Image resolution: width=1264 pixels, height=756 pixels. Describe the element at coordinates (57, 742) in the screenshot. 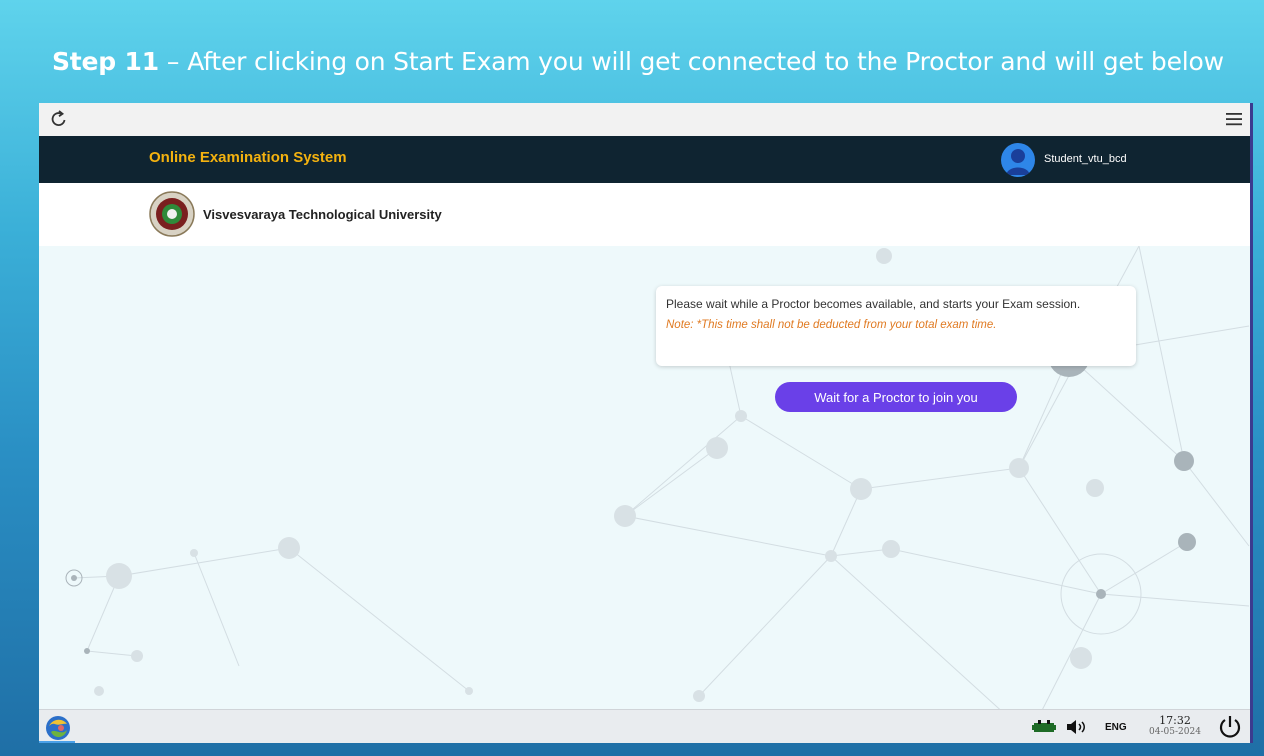

I see `start-active-indicator` at that location.